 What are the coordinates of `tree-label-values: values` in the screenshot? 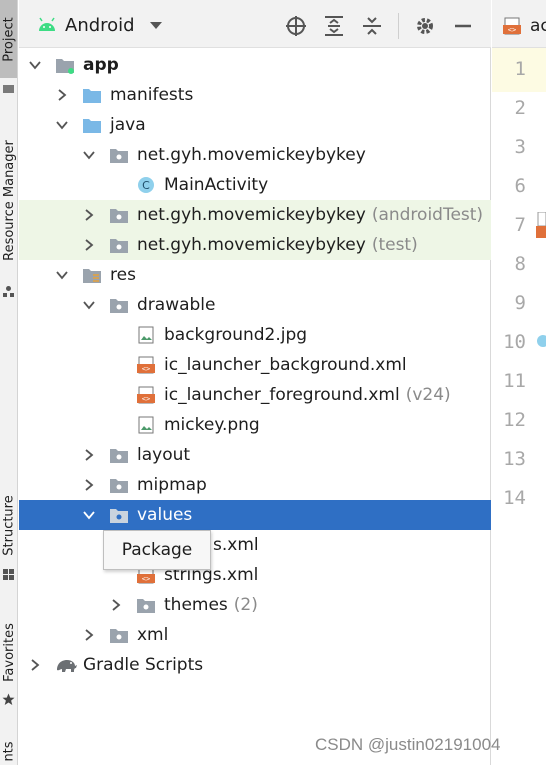 It's located at (165, 515).